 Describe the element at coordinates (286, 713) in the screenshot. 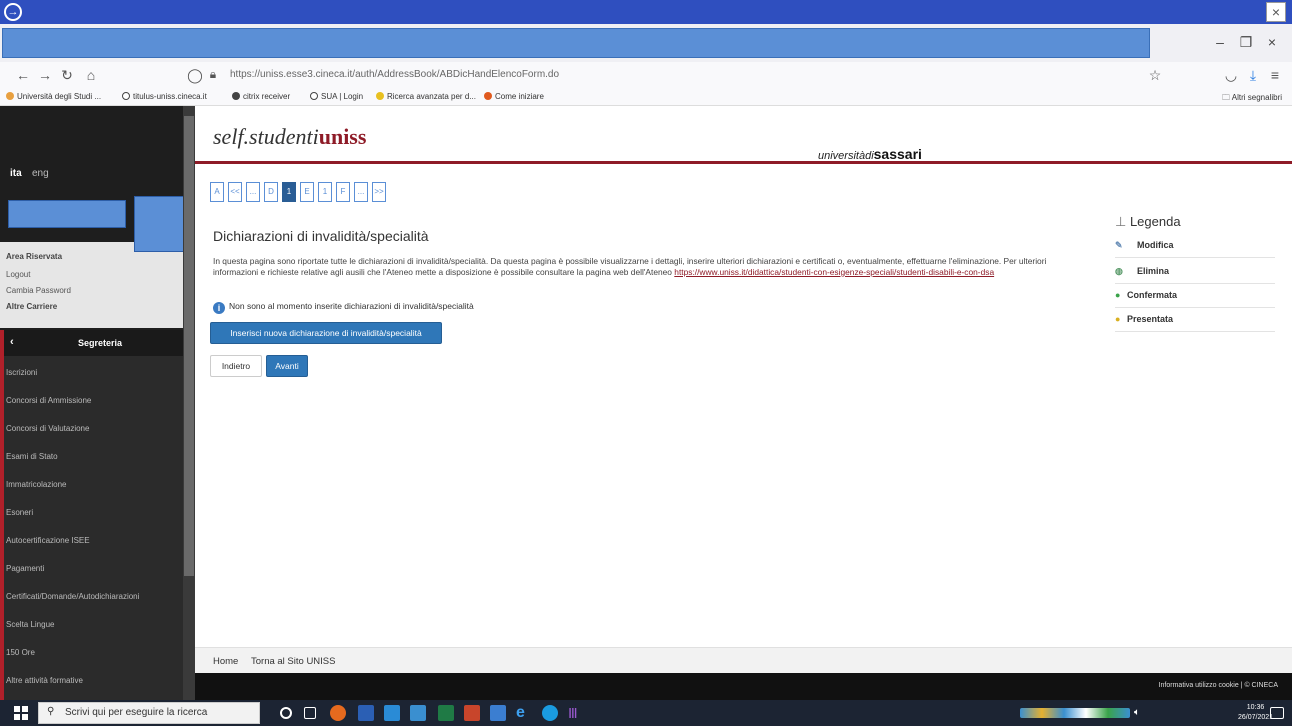

I see `cortana-icon` at that location.